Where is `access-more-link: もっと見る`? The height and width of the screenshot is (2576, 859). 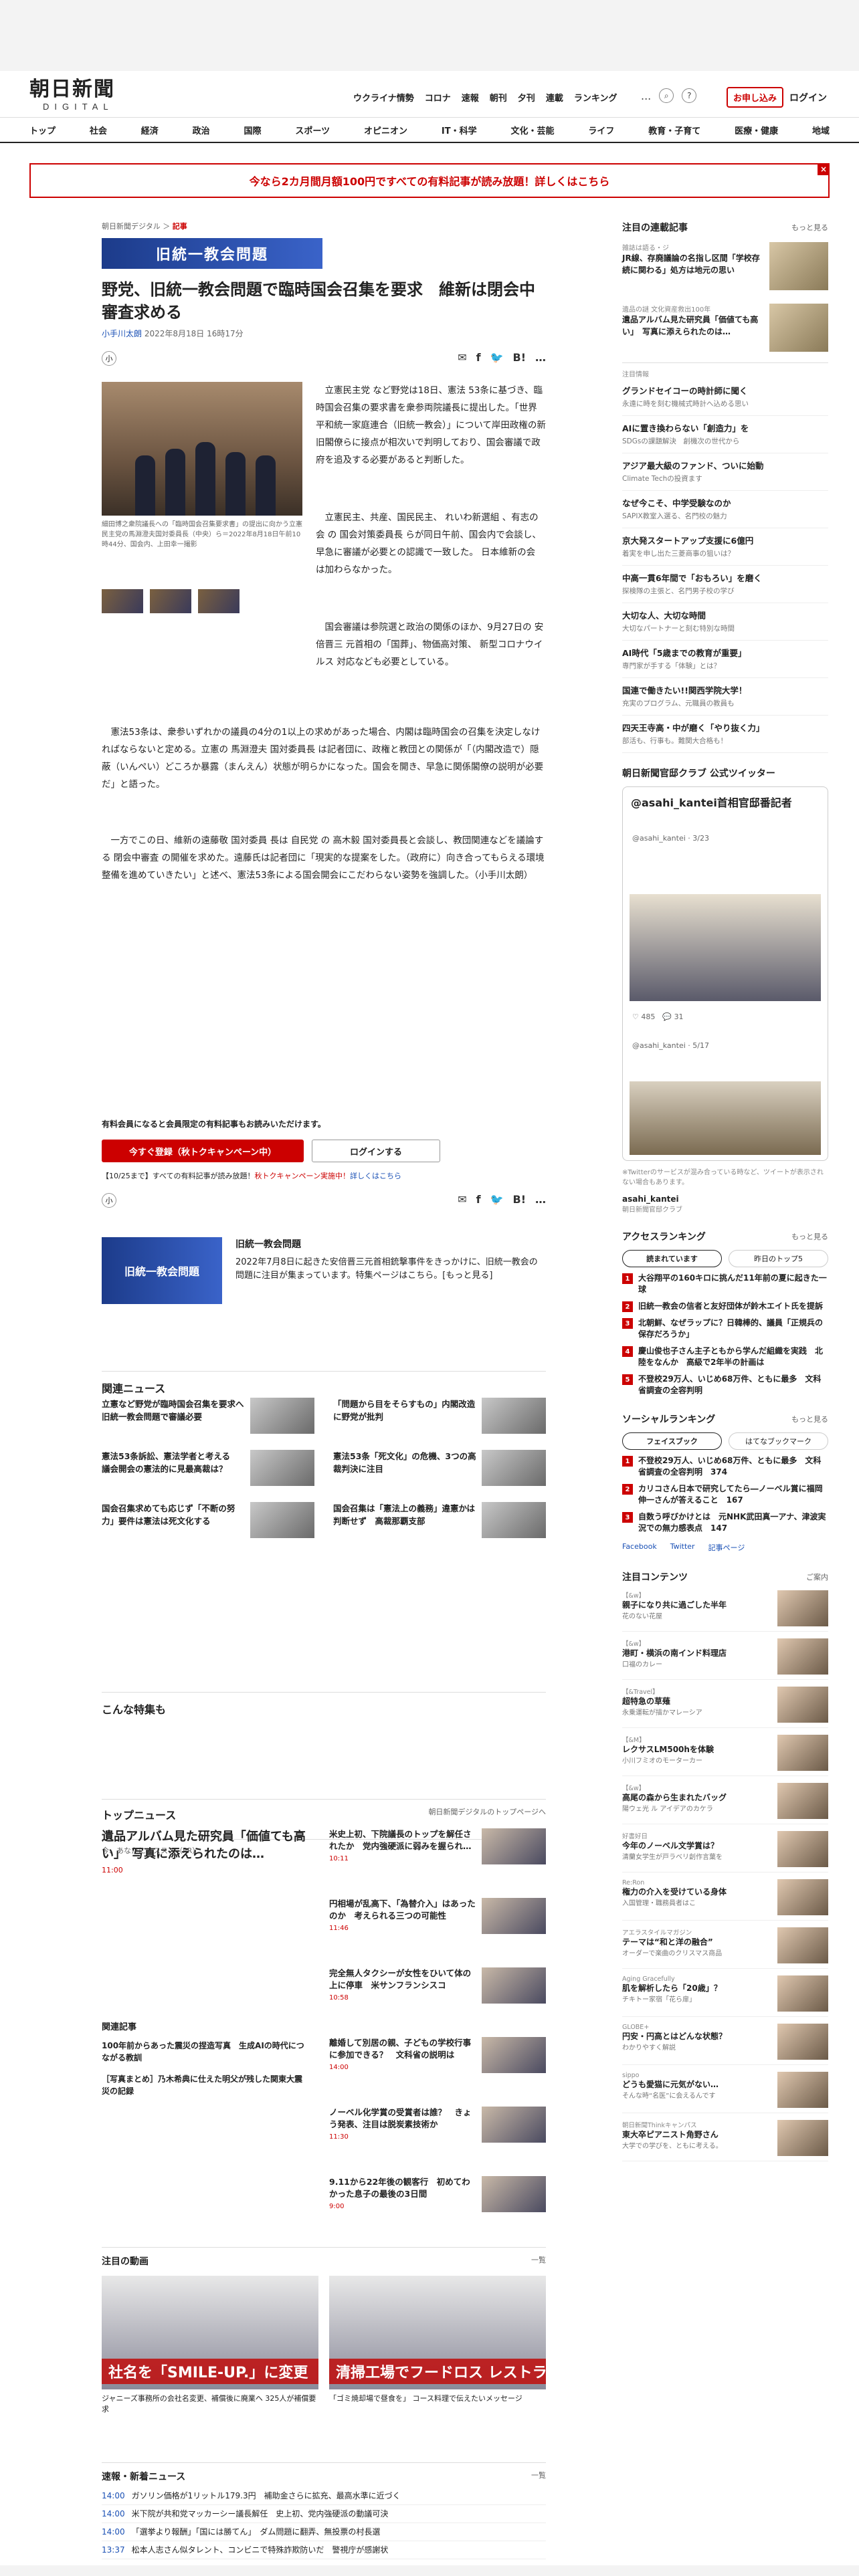
access-more-link: もっと見る is located at coordinates (809, 1236).